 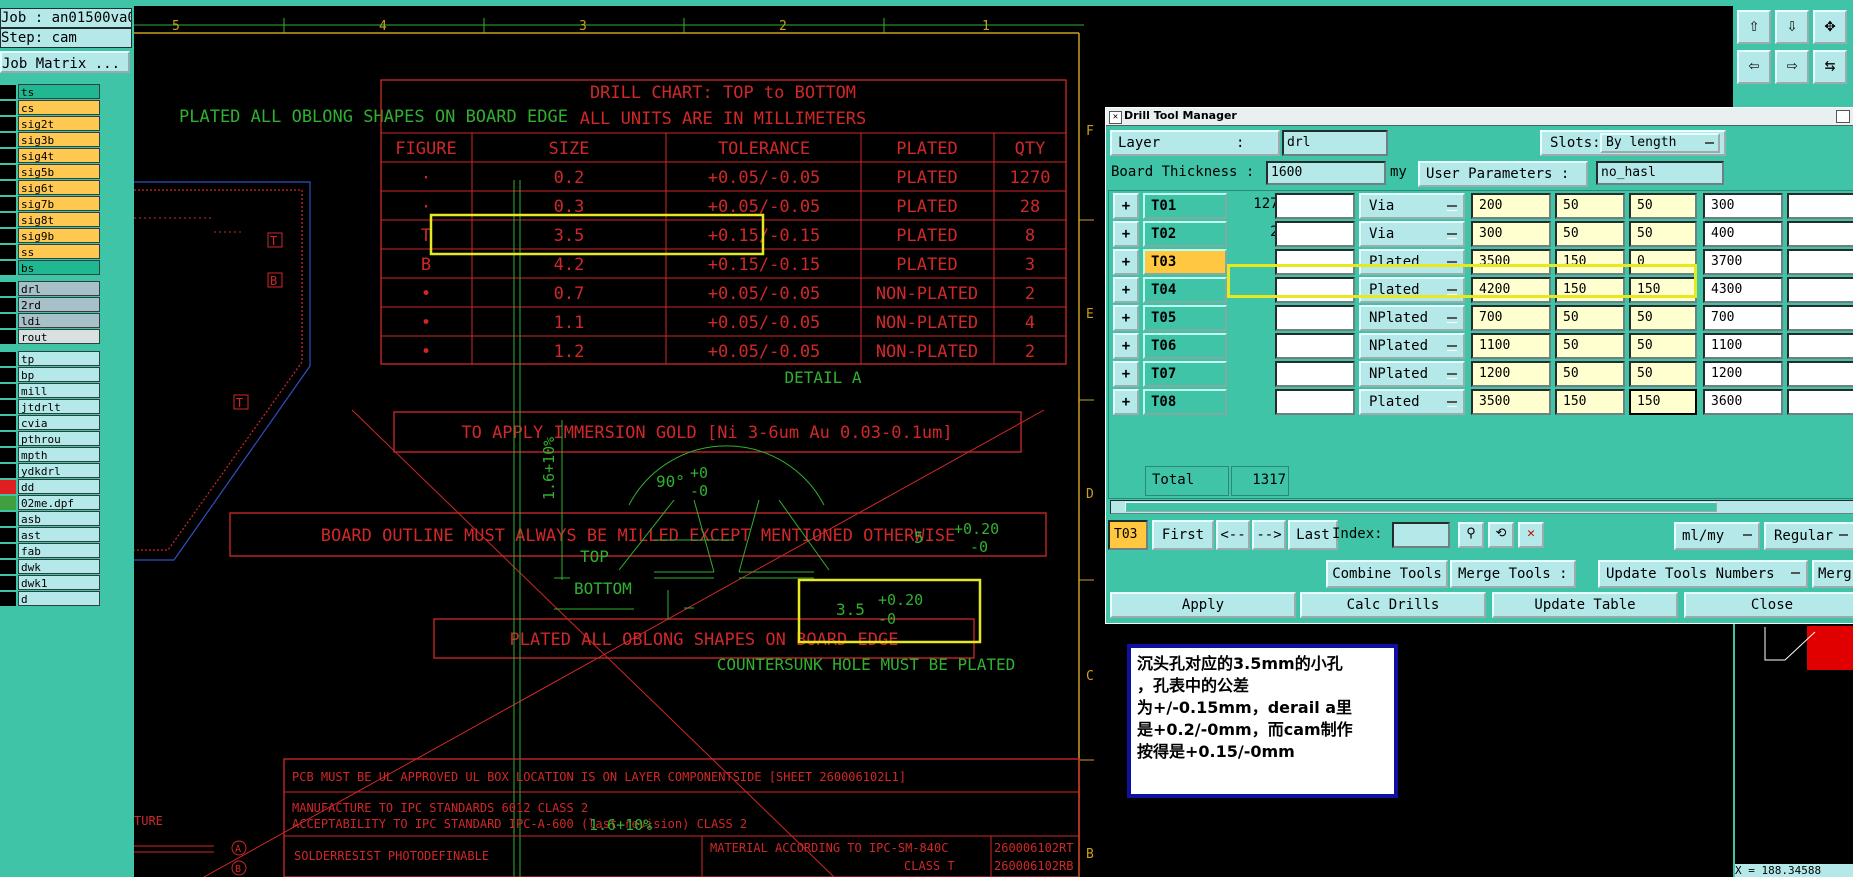 I want to click on tol-plus-input: 150, so click(x=1590, y=402).